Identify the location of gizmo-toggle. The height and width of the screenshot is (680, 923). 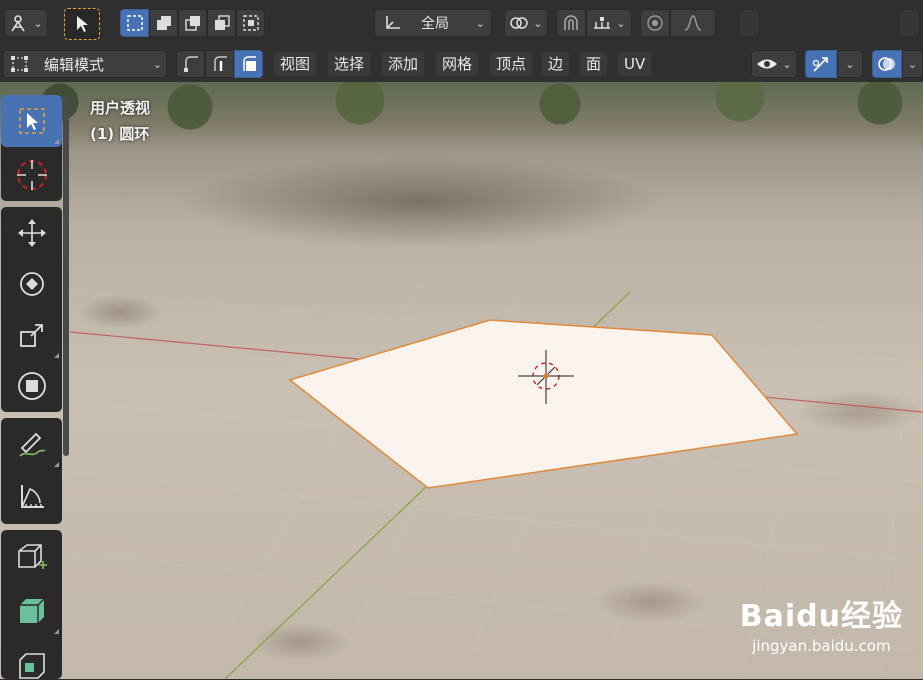
(821, 64).